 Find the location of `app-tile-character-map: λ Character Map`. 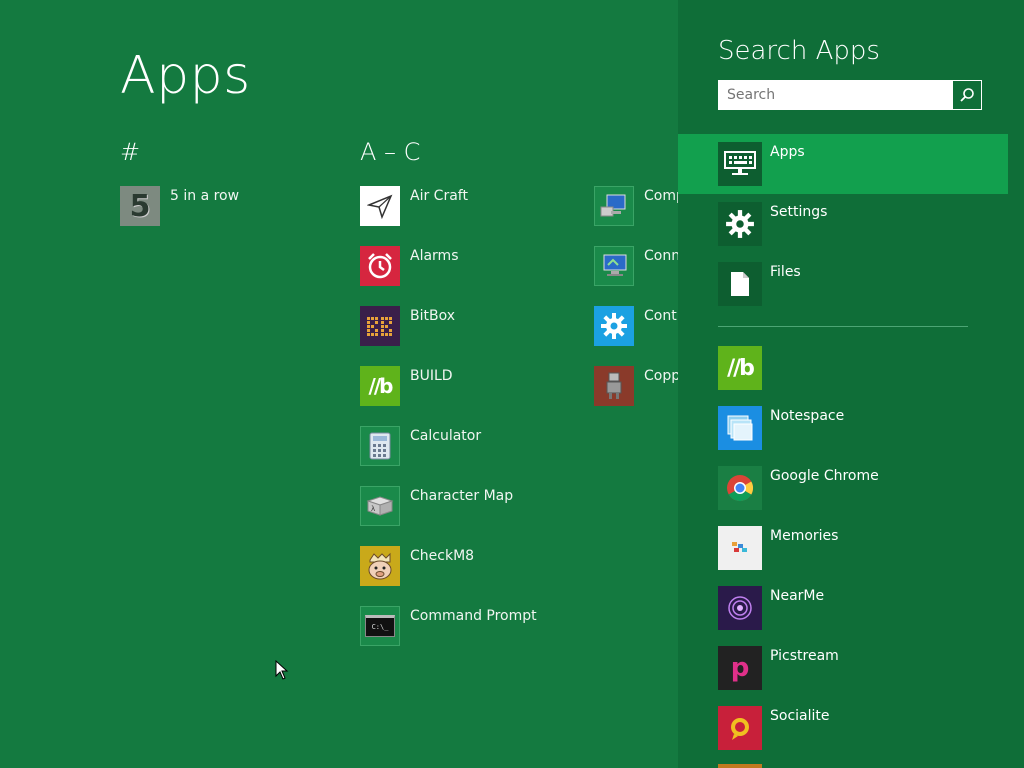

app-tile-character-map: λ Character Map is located at coordinates (448, 516).